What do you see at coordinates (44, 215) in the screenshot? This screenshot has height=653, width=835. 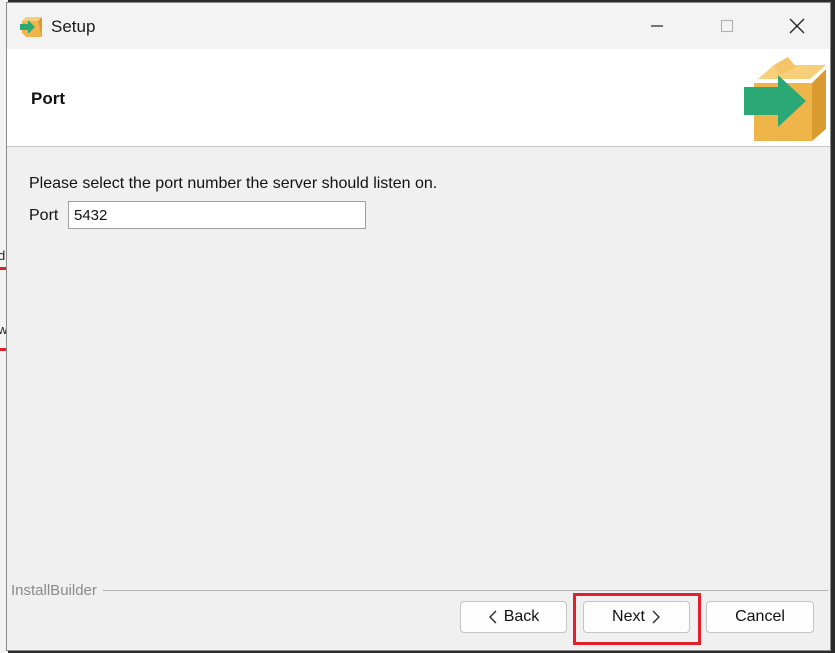 I see `port-label: Port` at bounding box center [44, 215].